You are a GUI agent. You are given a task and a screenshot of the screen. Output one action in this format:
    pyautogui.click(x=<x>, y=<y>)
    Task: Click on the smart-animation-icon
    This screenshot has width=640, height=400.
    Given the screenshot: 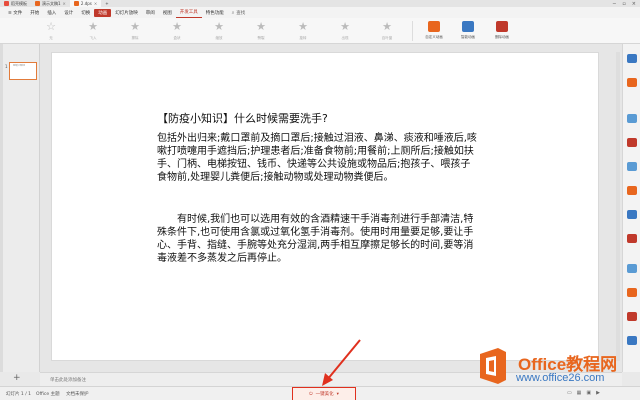 What is the action you would take?
    pyautogui.click(x=468, y=26)
    